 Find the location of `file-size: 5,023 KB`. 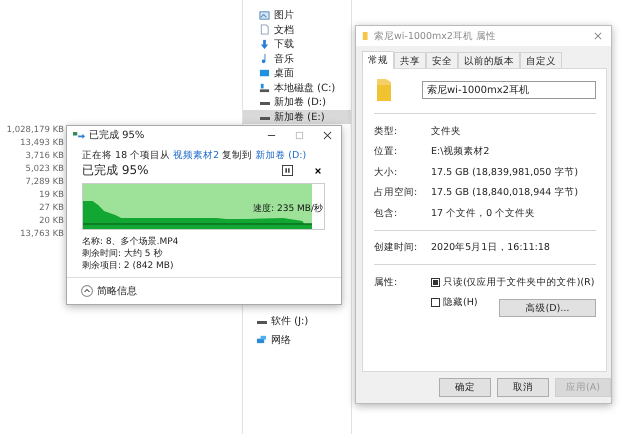

file-size: 5,023 KB is located at coordinates (45, 169).